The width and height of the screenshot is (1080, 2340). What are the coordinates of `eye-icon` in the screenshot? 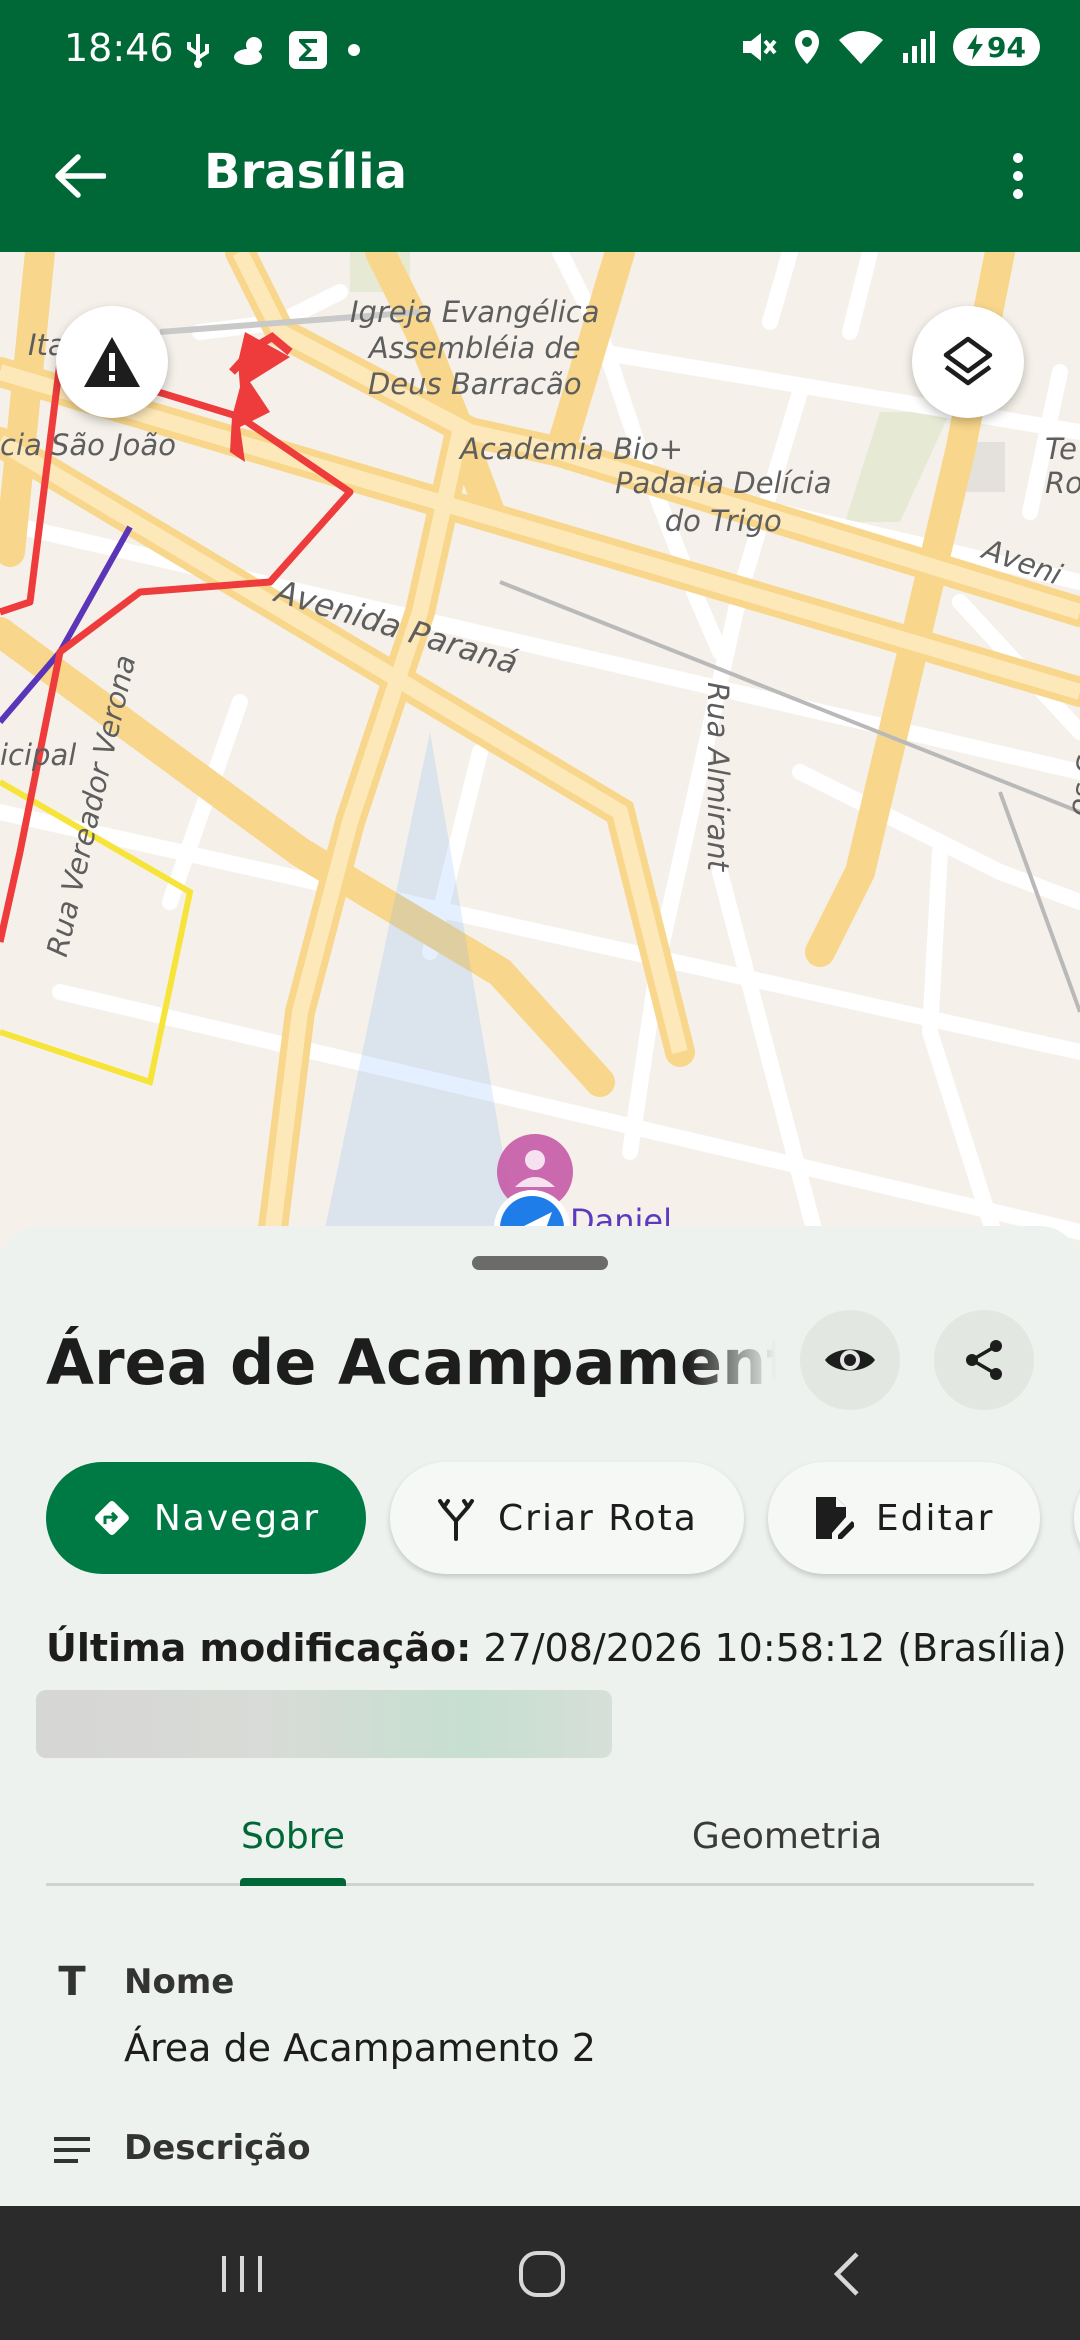 It's located at (850, 1360).